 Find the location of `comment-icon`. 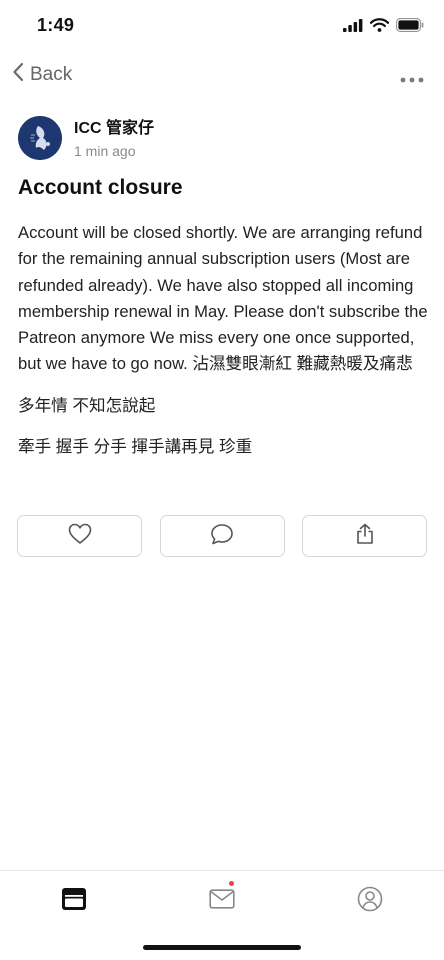

comment-icon is located at coordinates (222, 536).